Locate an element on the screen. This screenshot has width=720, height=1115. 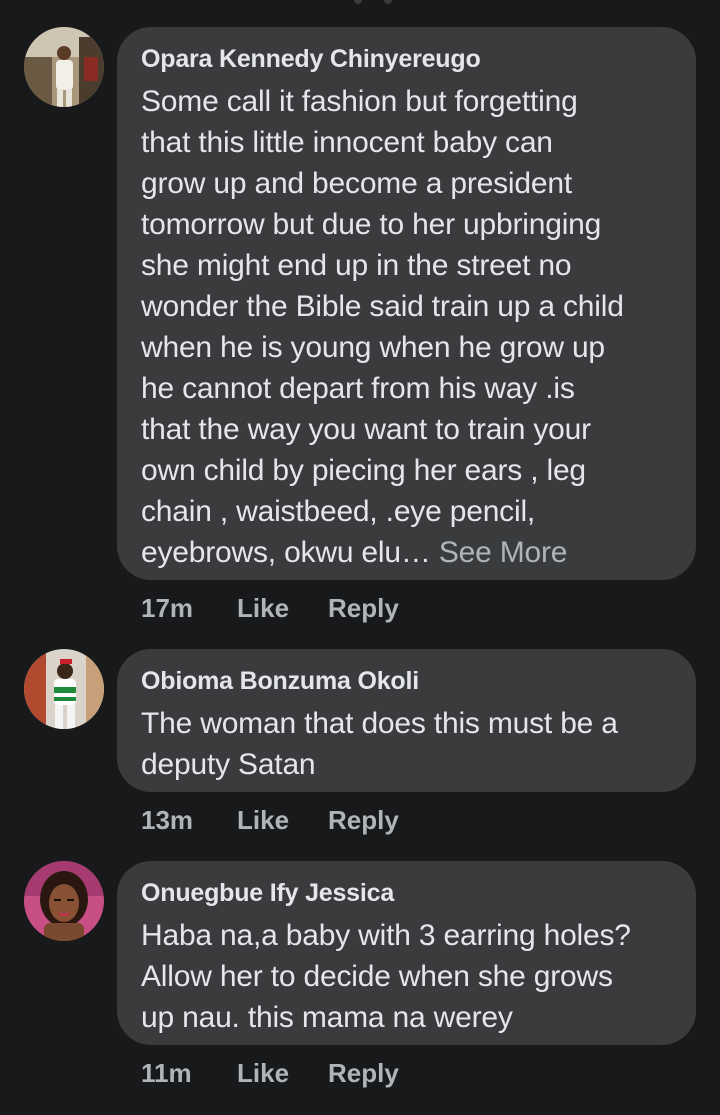
comment-actions: 11m Like Reply is located at coordinates (270, 1073).